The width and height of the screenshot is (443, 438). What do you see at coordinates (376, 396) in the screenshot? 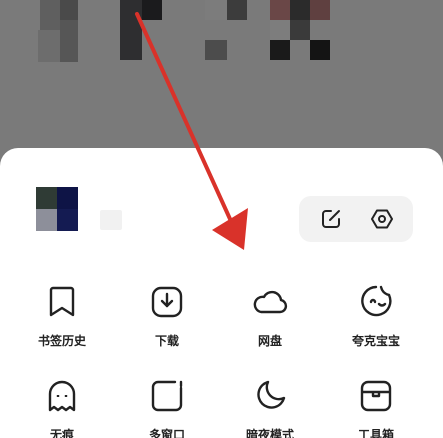
I see `toolbox-icon` at bounding box center [376, 396].